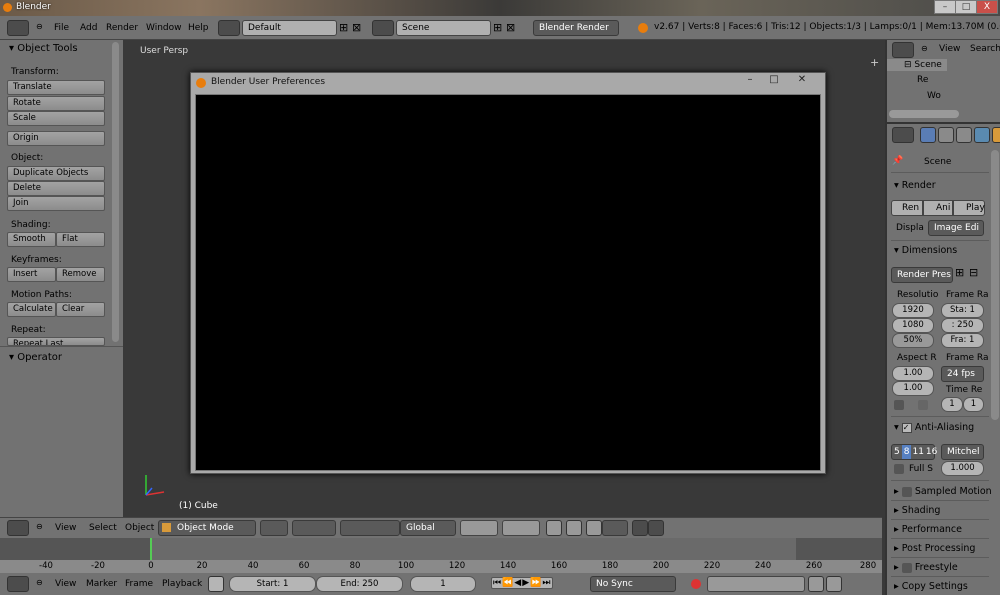 The height and width of the screenshot is (595, 1000). What do you see at coordinates (982, 135) in the screenshot?
I see `world-tab-icon` at bounding box center [982, 135].